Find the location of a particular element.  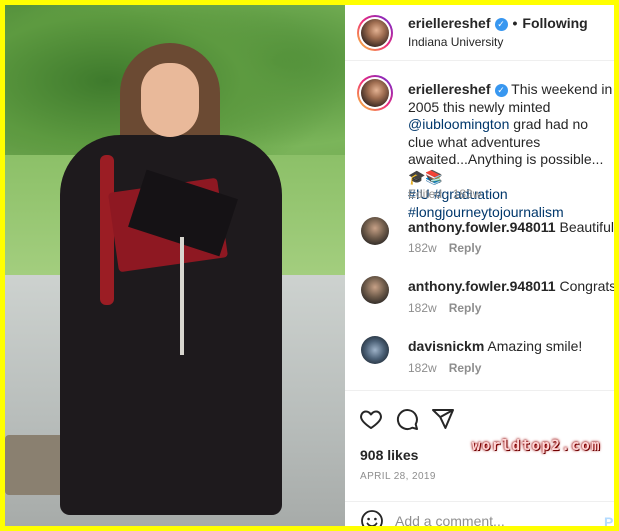

post-button: P is located at coordinates (608, 520).